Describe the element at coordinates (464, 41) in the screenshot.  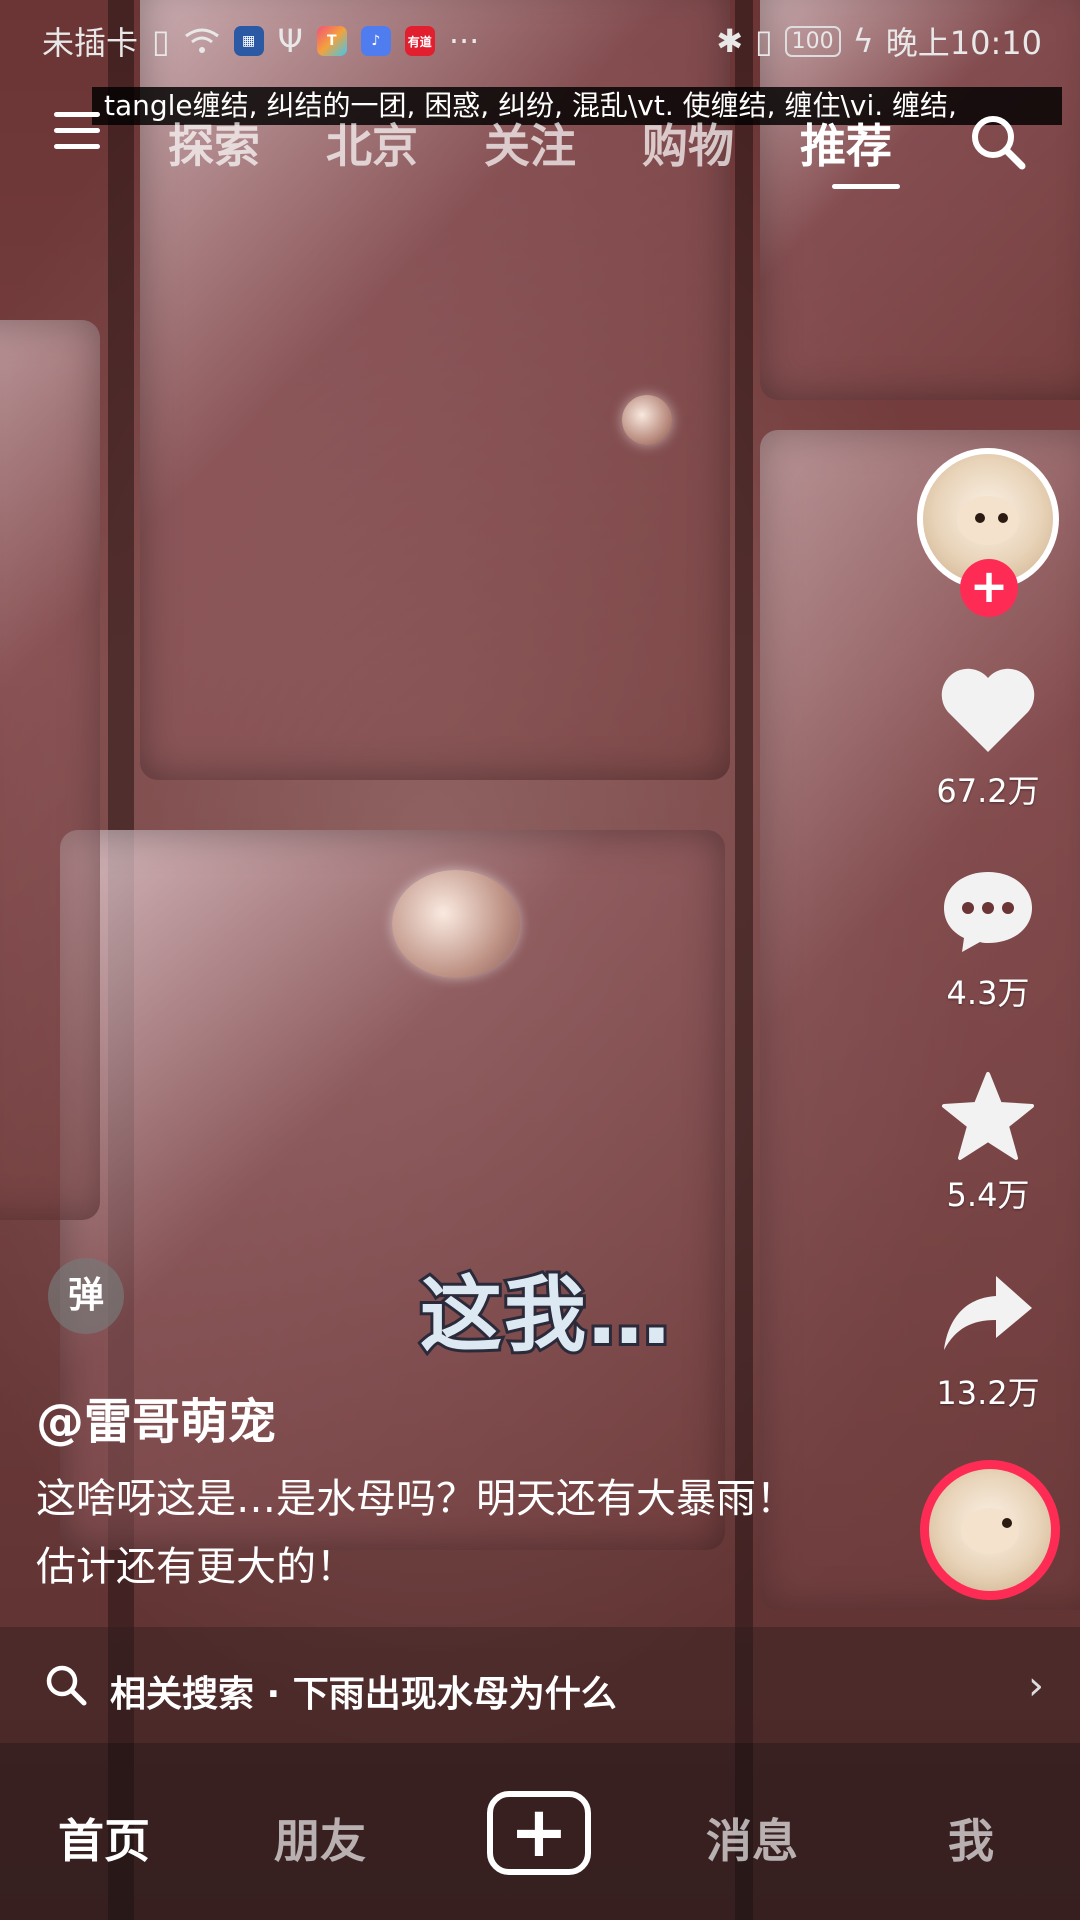
I see `more-notifications-icon: ···` at that location.